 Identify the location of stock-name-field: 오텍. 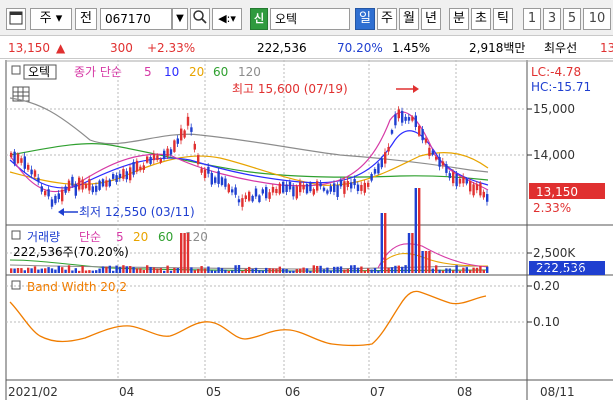
(310, 19).